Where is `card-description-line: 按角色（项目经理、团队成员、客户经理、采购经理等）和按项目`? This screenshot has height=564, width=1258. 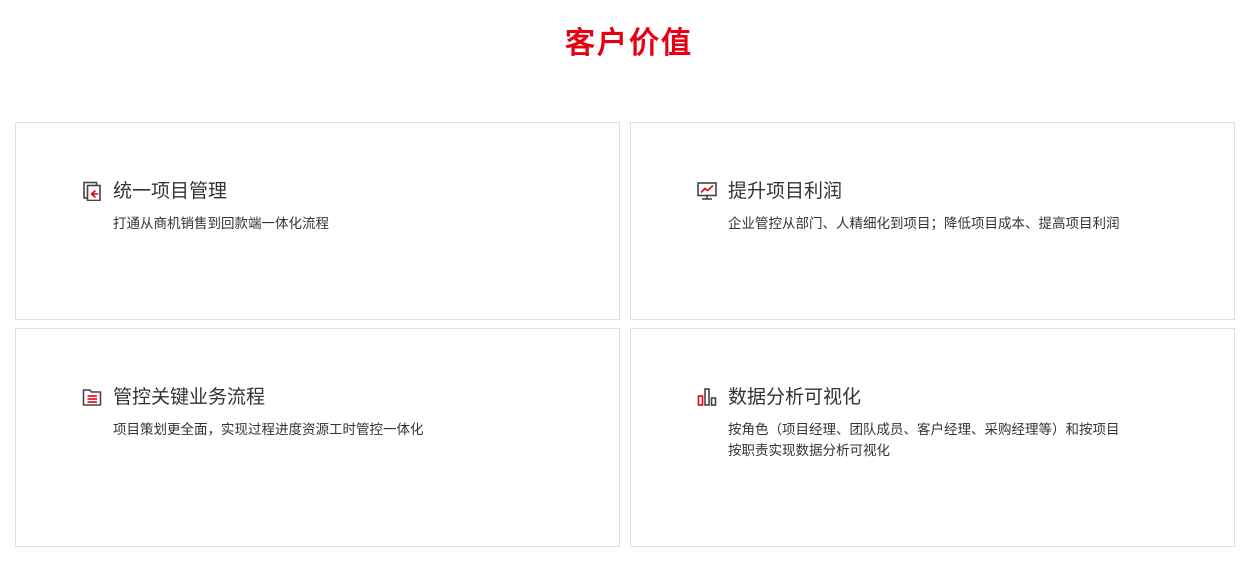 card-description-line: 按角色（项目经理、团队成员、客户经理、采购经理等）和按项目 is located at coordinates (924, 430).